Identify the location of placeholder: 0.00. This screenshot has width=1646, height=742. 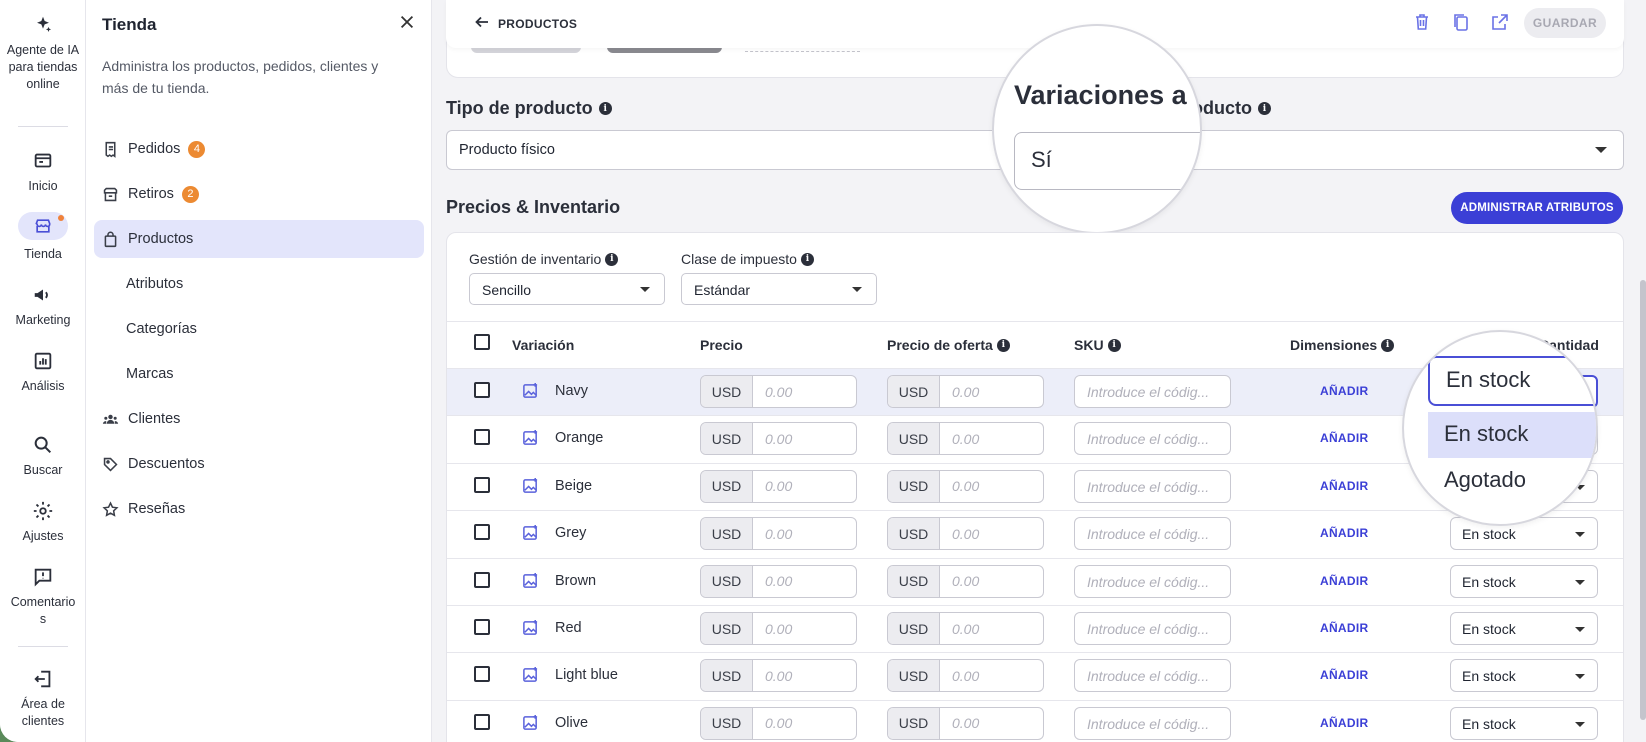
(966, 486).